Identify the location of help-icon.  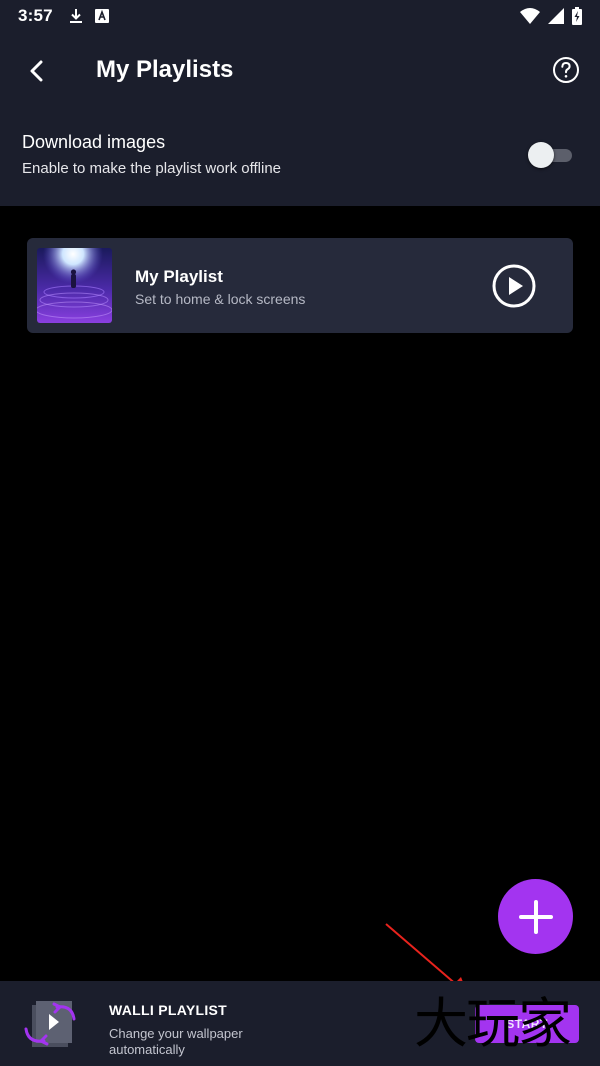
(566, 70).